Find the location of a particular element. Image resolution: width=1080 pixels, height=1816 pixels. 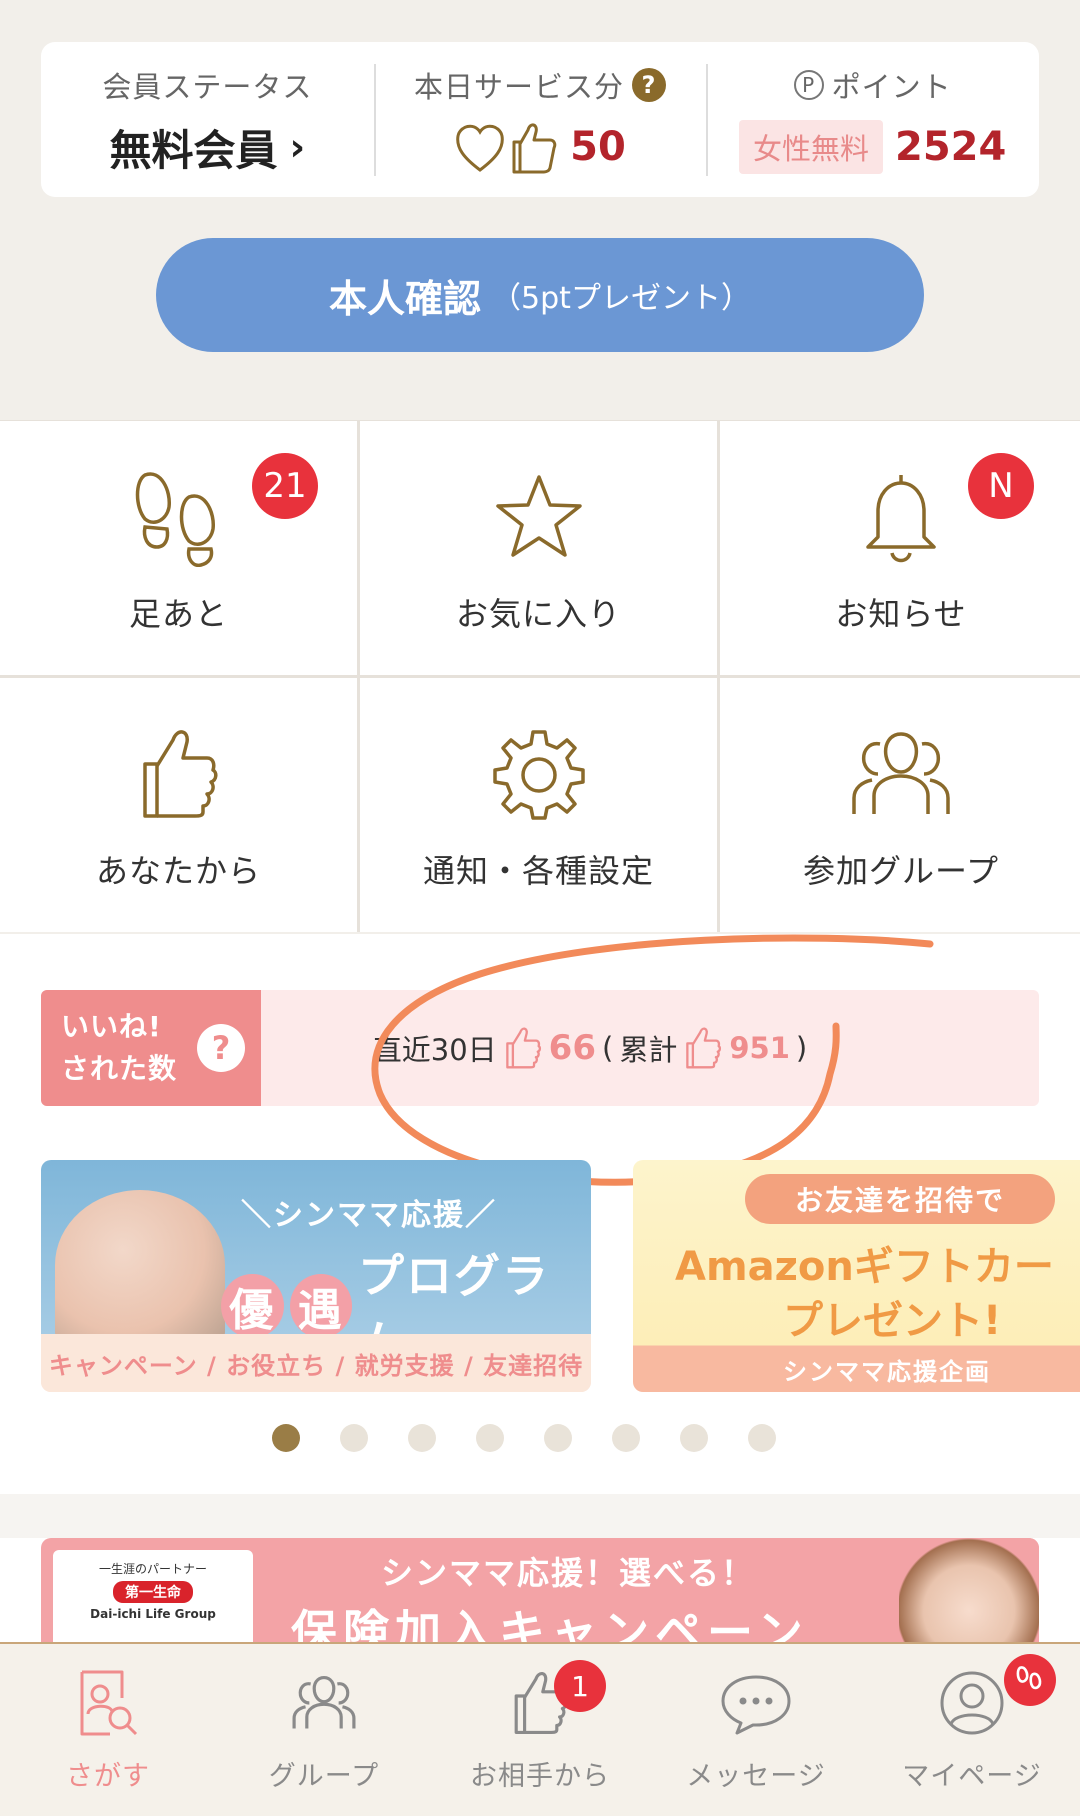

bottom-tab-bar: さがす グループ お相手から 1 メッセージ マイページ is located at coordinates (540, 1729).